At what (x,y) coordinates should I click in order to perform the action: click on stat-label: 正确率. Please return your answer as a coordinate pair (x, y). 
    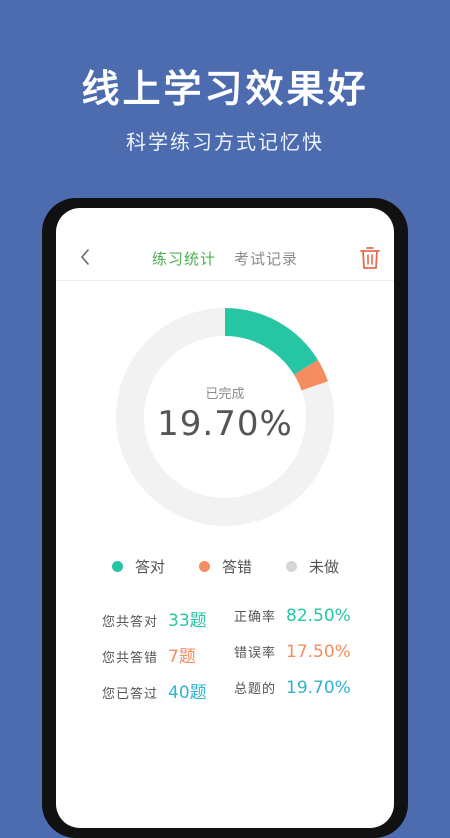
    Looking at the image, I should click on (255, 617).